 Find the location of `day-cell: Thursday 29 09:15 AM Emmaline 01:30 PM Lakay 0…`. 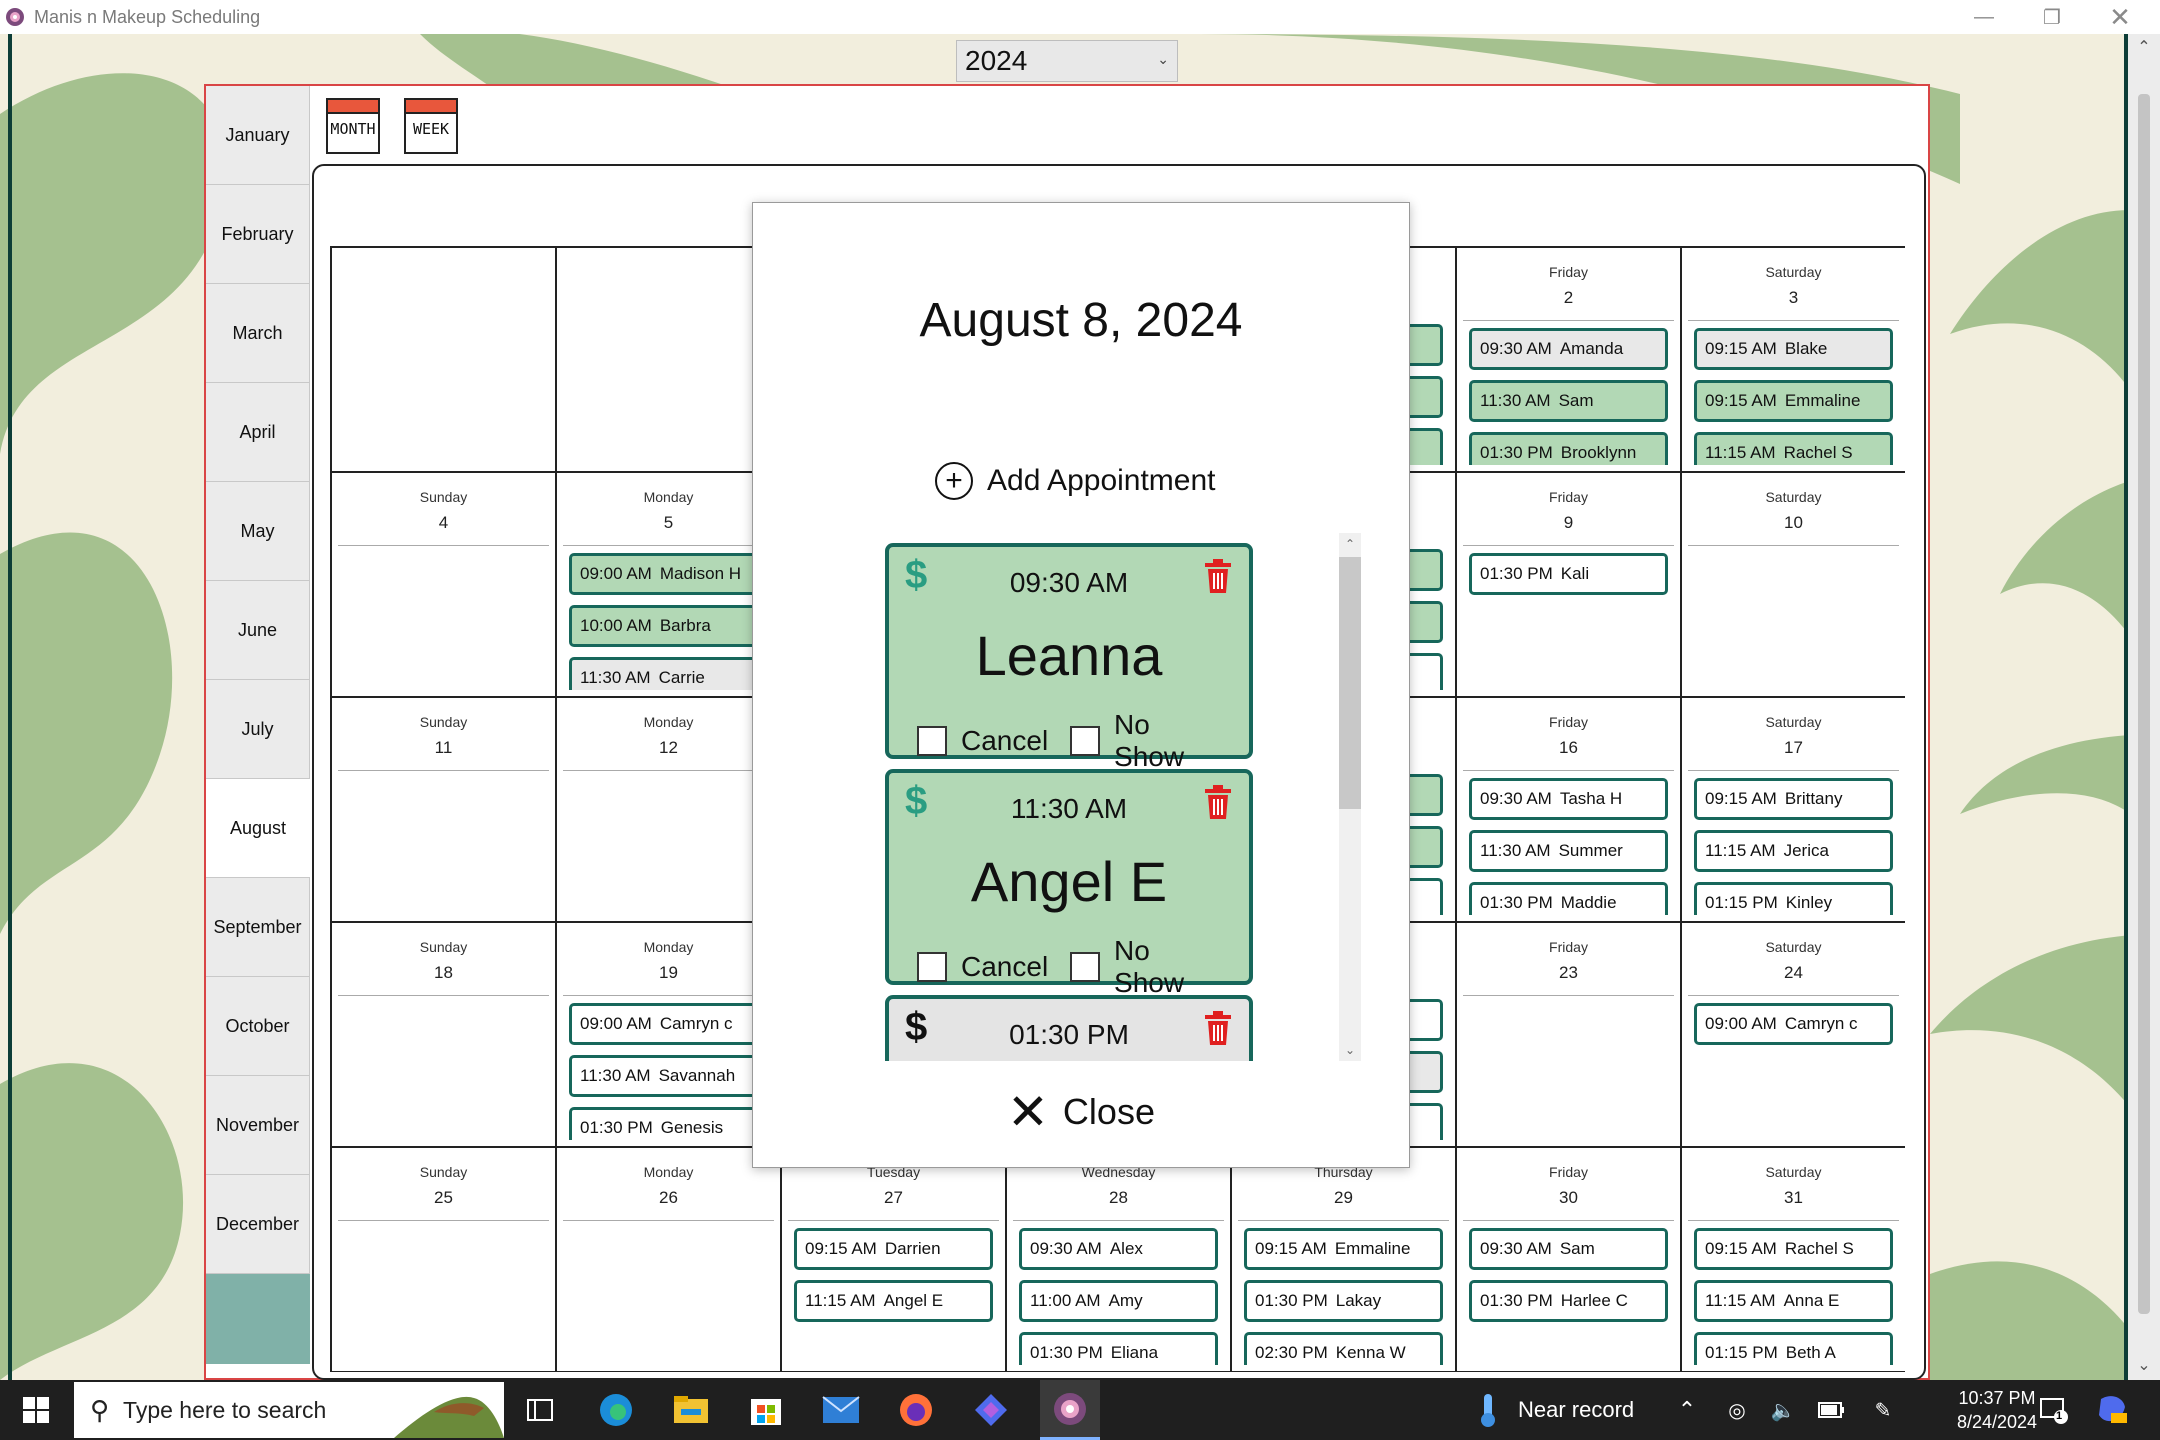

day-cell: Thursday 29 09:15 AM Emmaline 01:30 PM Lakay 0… is located at coordinates (1344, 1259).